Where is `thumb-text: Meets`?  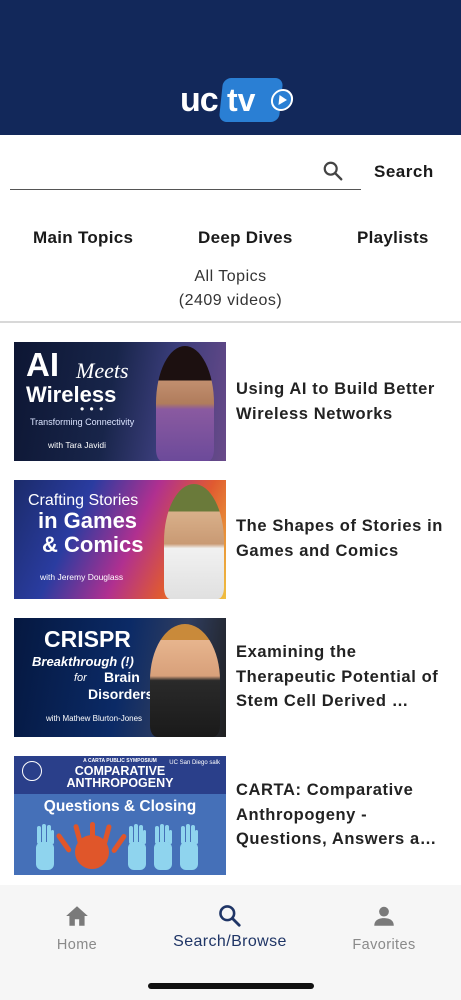
thumb-text: Meets is located at coordinates (102, 370).